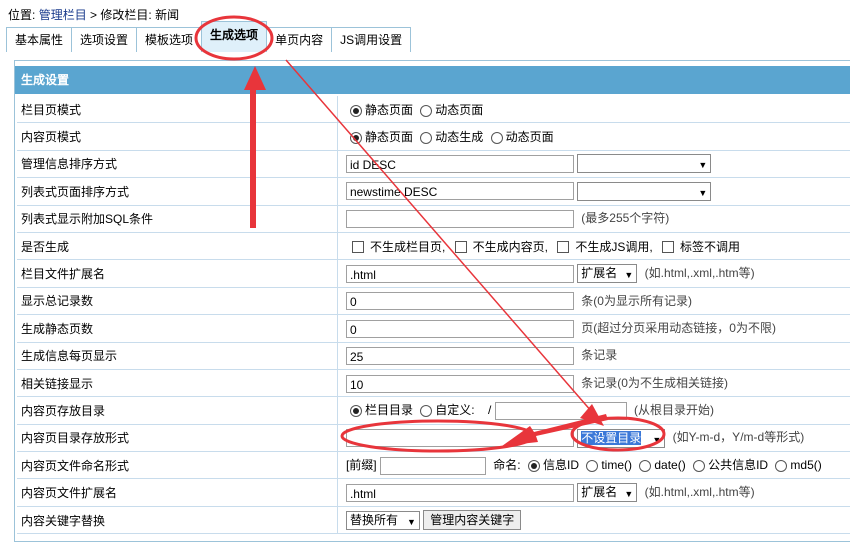  Describe the element at coordinates (533, 465) in the screenshot. I see `radio-info-id` at that location.